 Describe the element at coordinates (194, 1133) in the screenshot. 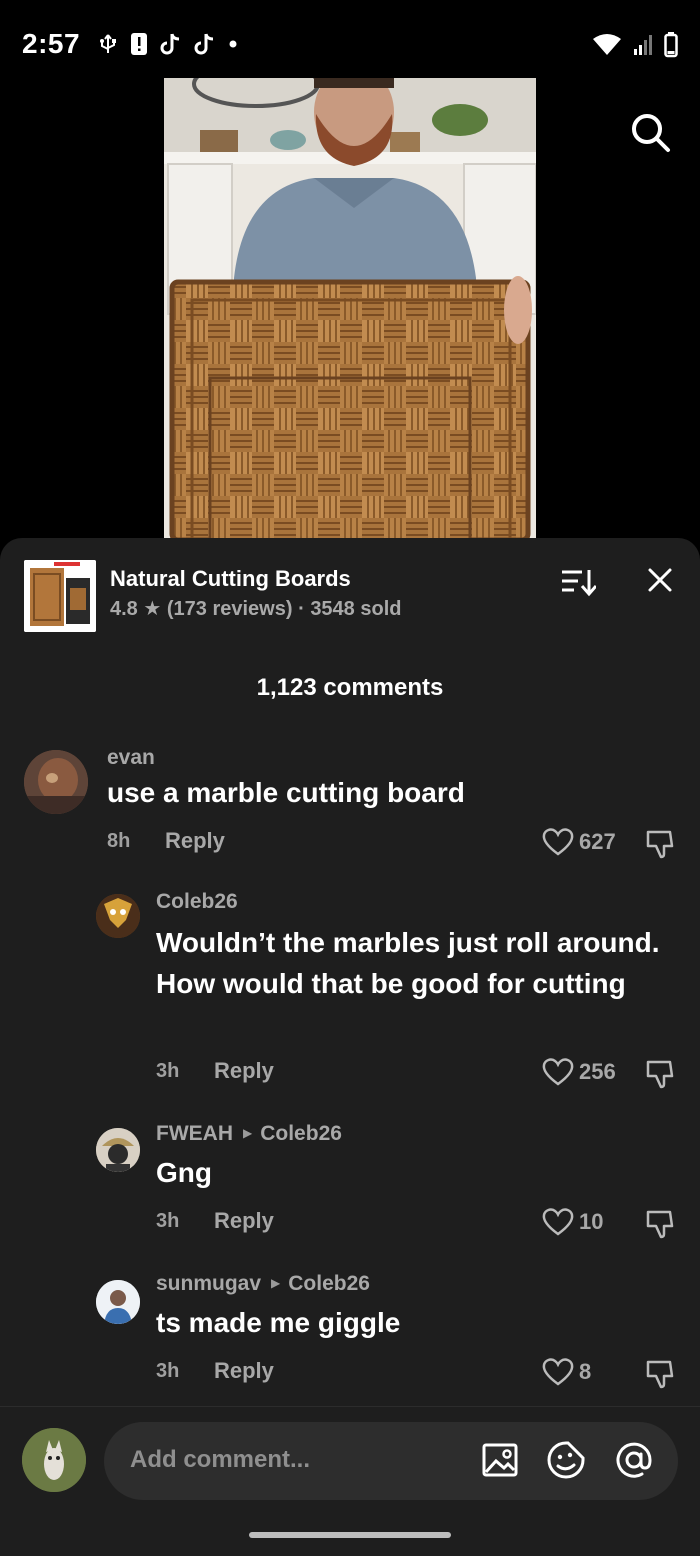

I see `username-text: FWEAH` at that location.